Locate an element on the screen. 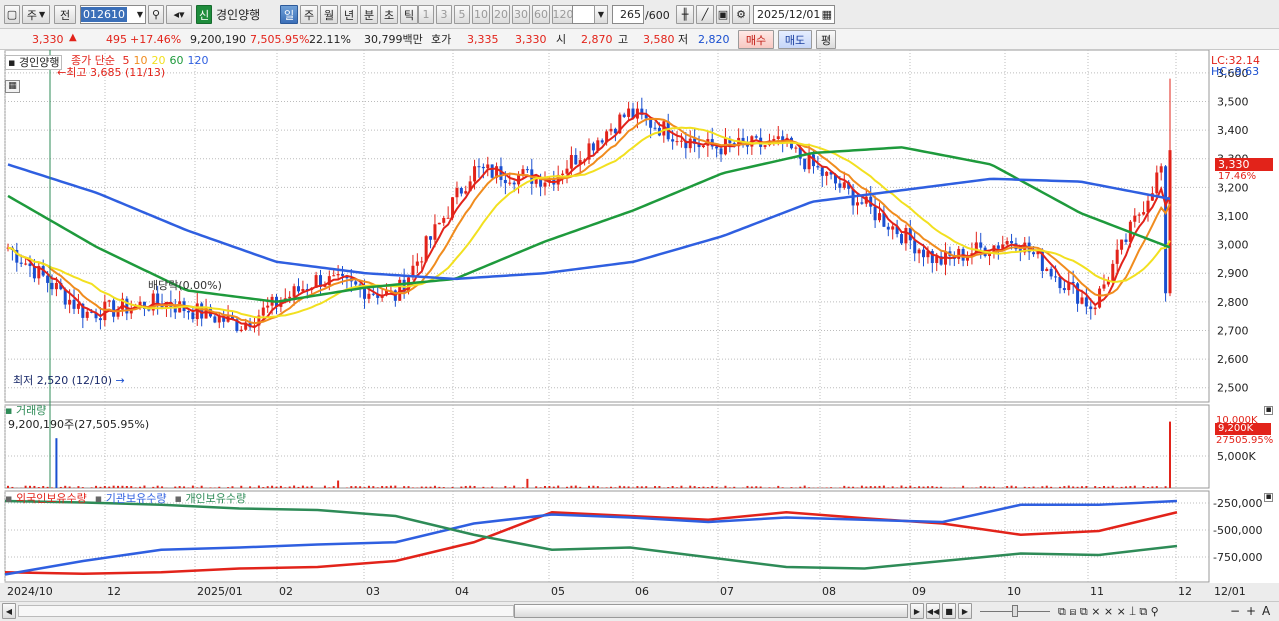 The width and height of the screenshot is (1279, 621). ask-value: 3,330 is located at coordinates (531, 39).